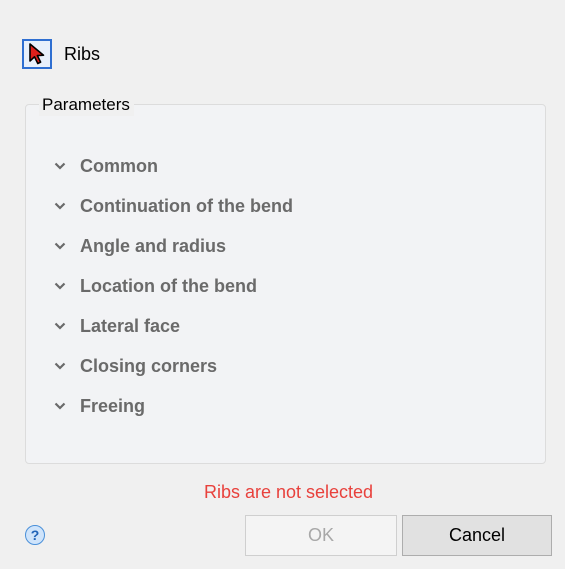 Image resolution: width=565 pixels, height=569 pixels. What do you see at coordinates (173, 406) in the screenshot?
I see `section-freeing: Freeing` at bounding box center [173, 406].